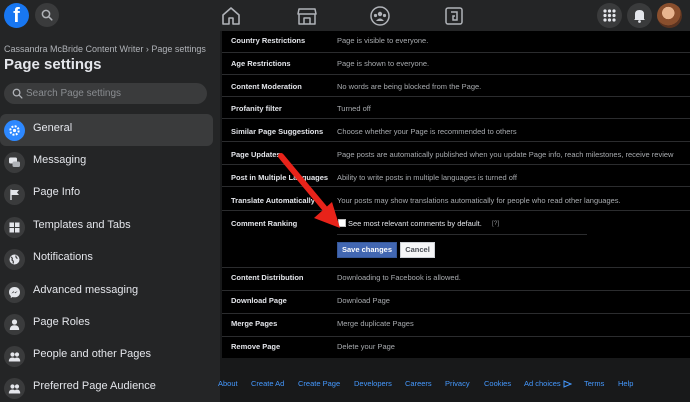 The image size is (690, 402). What do you see at coordinates (106, 162) in the screenshot?
I see `sidebar-item-messaging: Messaging` at bounding box center [106, 162].